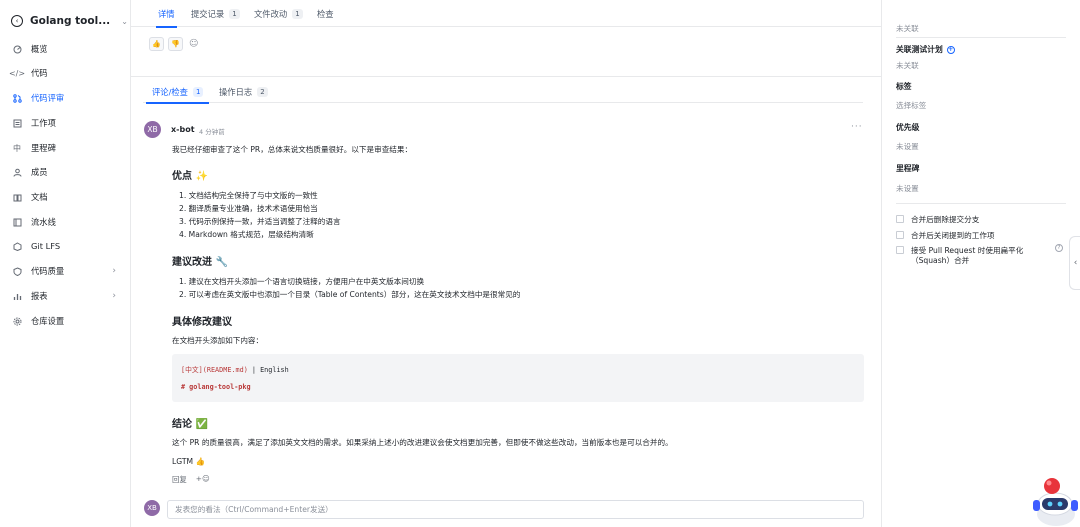  What do you see at coordinates (260, 221) in the screenshot?
I see `list-item: 3. 代码示例保持一致，并适当调整了注释的语言` at bounding box center [260, 221].